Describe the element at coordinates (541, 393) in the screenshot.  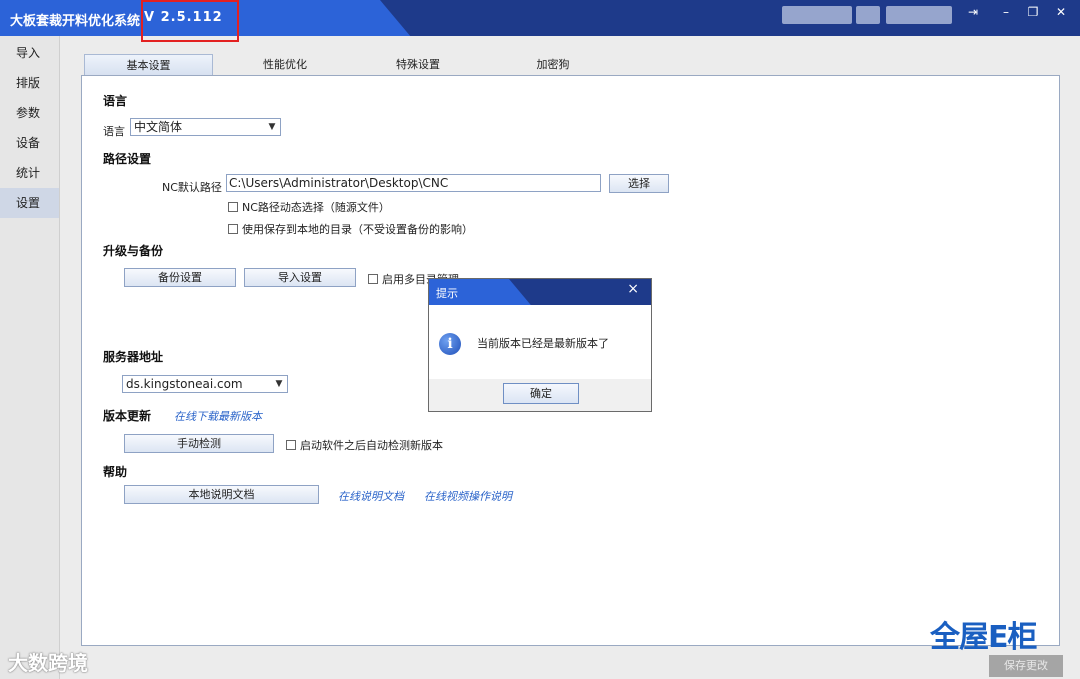
I see `dialog-ok-button: 确定` at that location.